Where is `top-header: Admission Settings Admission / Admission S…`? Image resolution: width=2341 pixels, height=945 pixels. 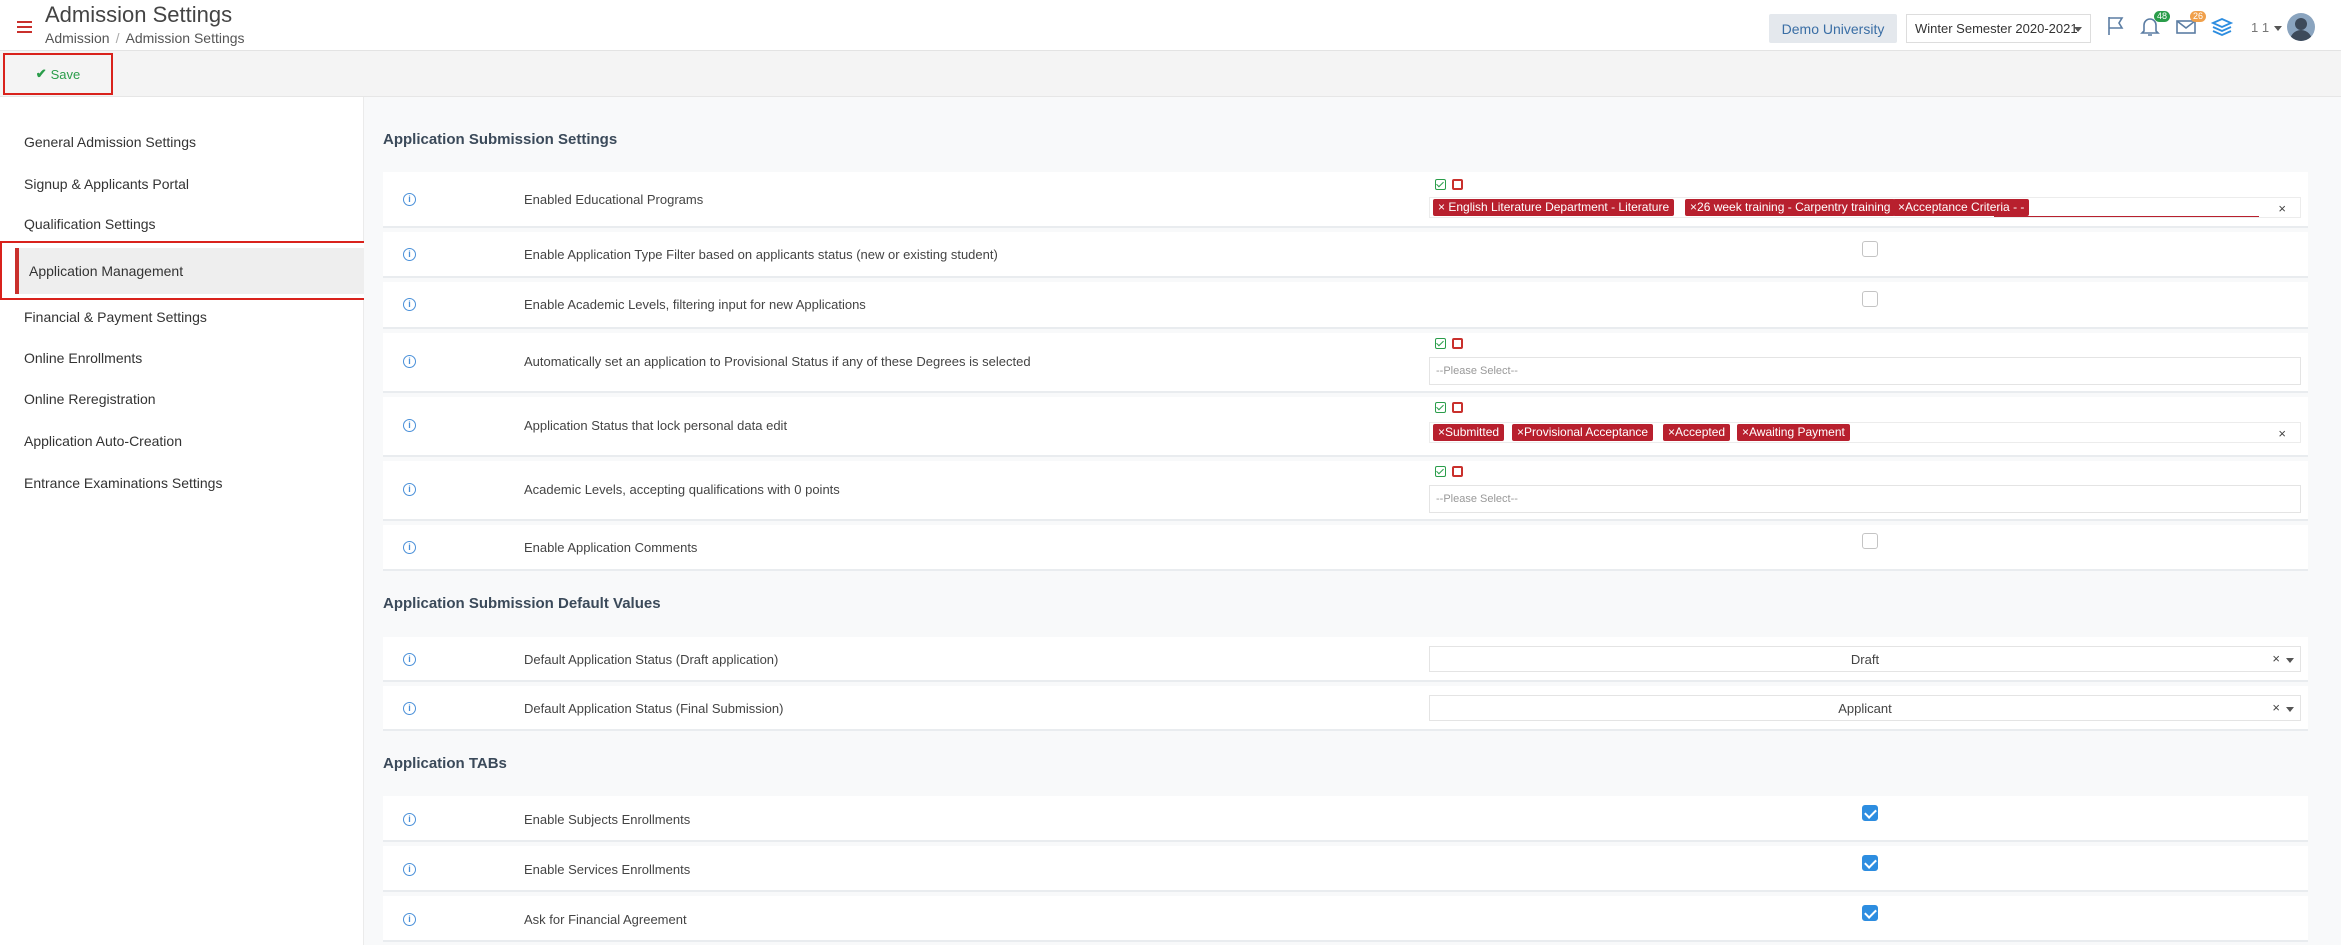
top-header: Admission Settings Admission / Admission S… is located at coordinates (1170, 25).